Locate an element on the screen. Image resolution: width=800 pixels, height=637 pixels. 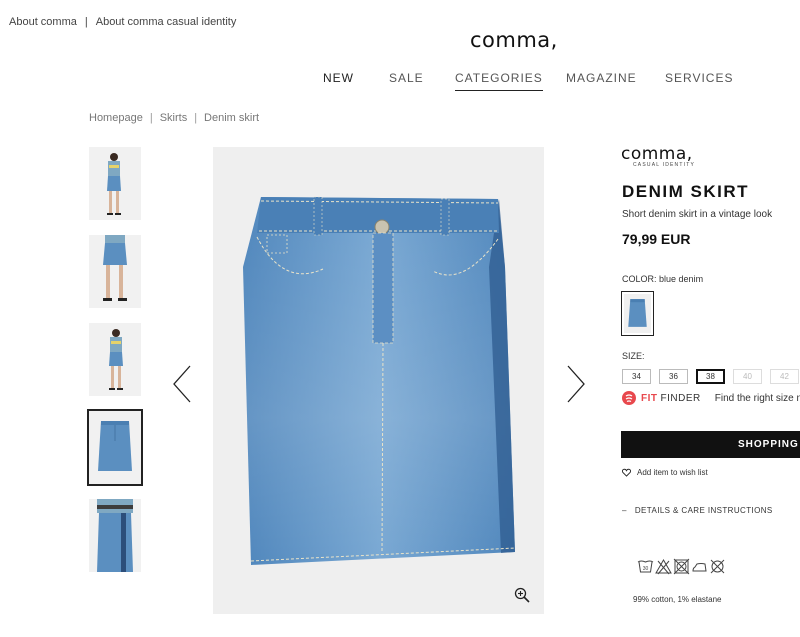
color-swatch-blue-denim is located at coordinates (637, 313).